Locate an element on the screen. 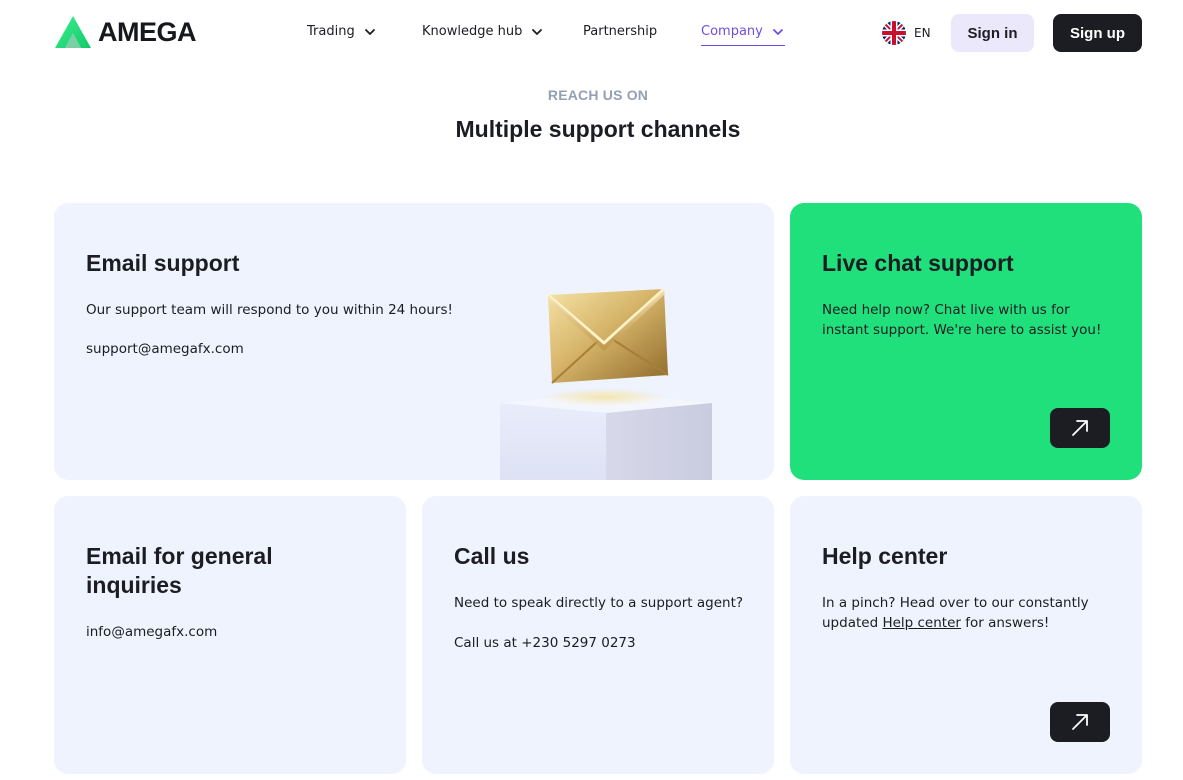 The height and width of the screenshot is (780, 1183). support-email-link: support@amegafx.com is located at coordinates (165, 349).